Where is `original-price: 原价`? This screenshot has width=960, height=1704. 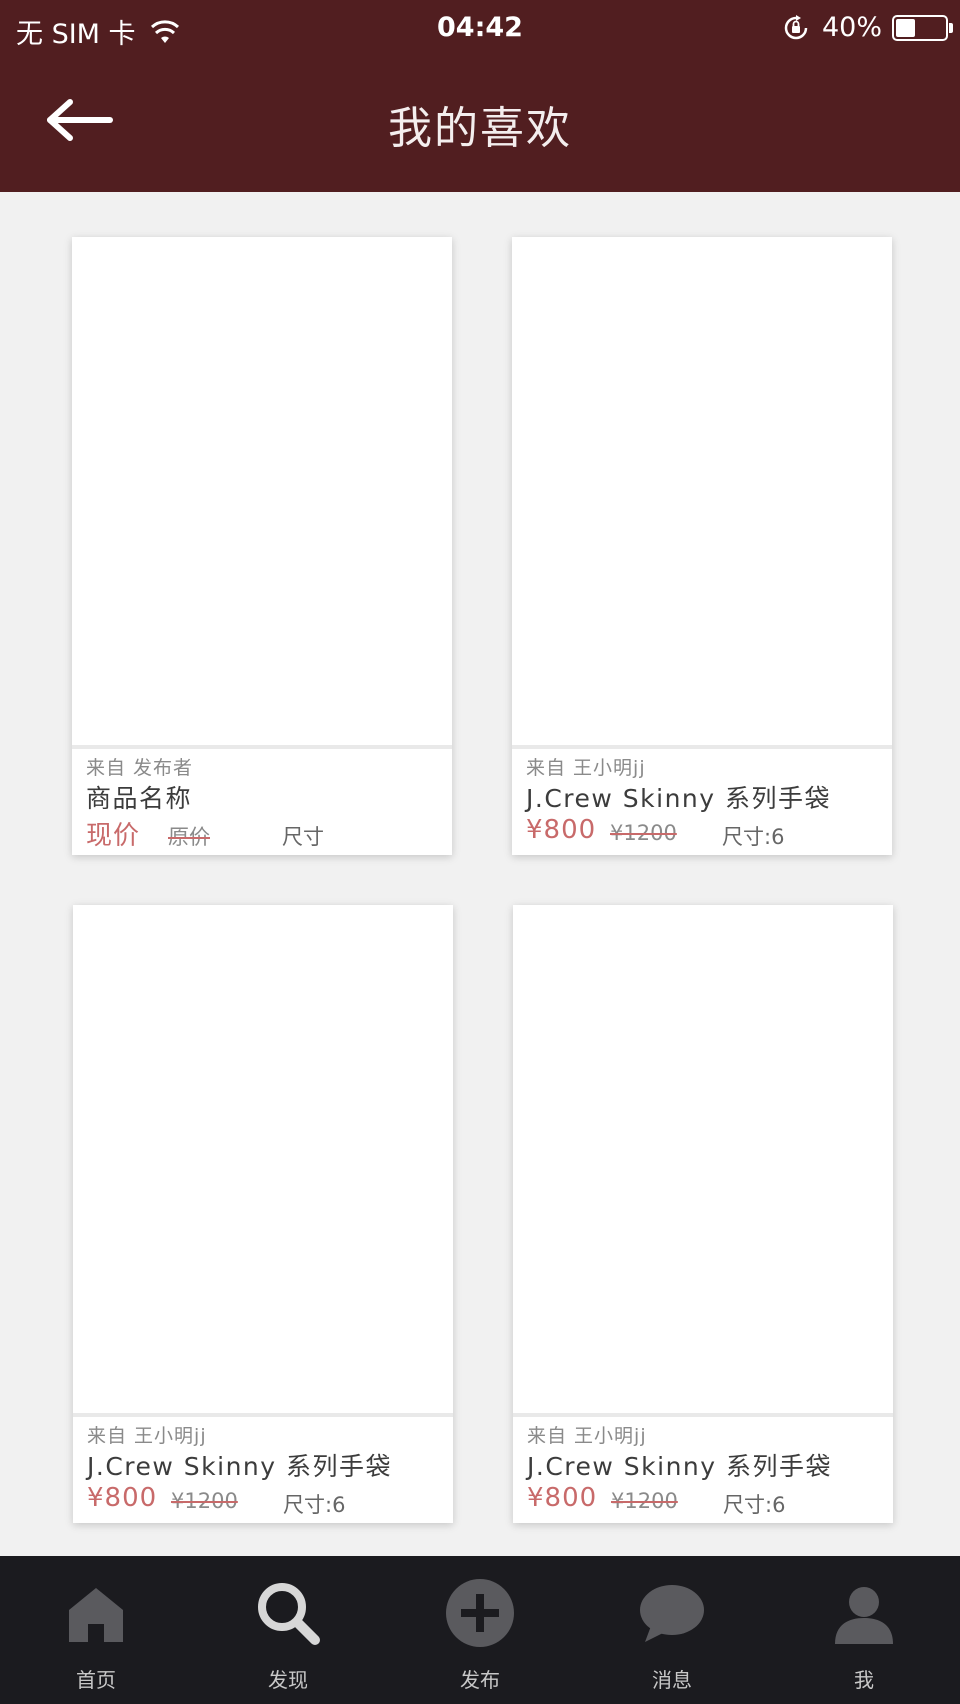 original-price: 原价 is located at coordinates (189, 837).